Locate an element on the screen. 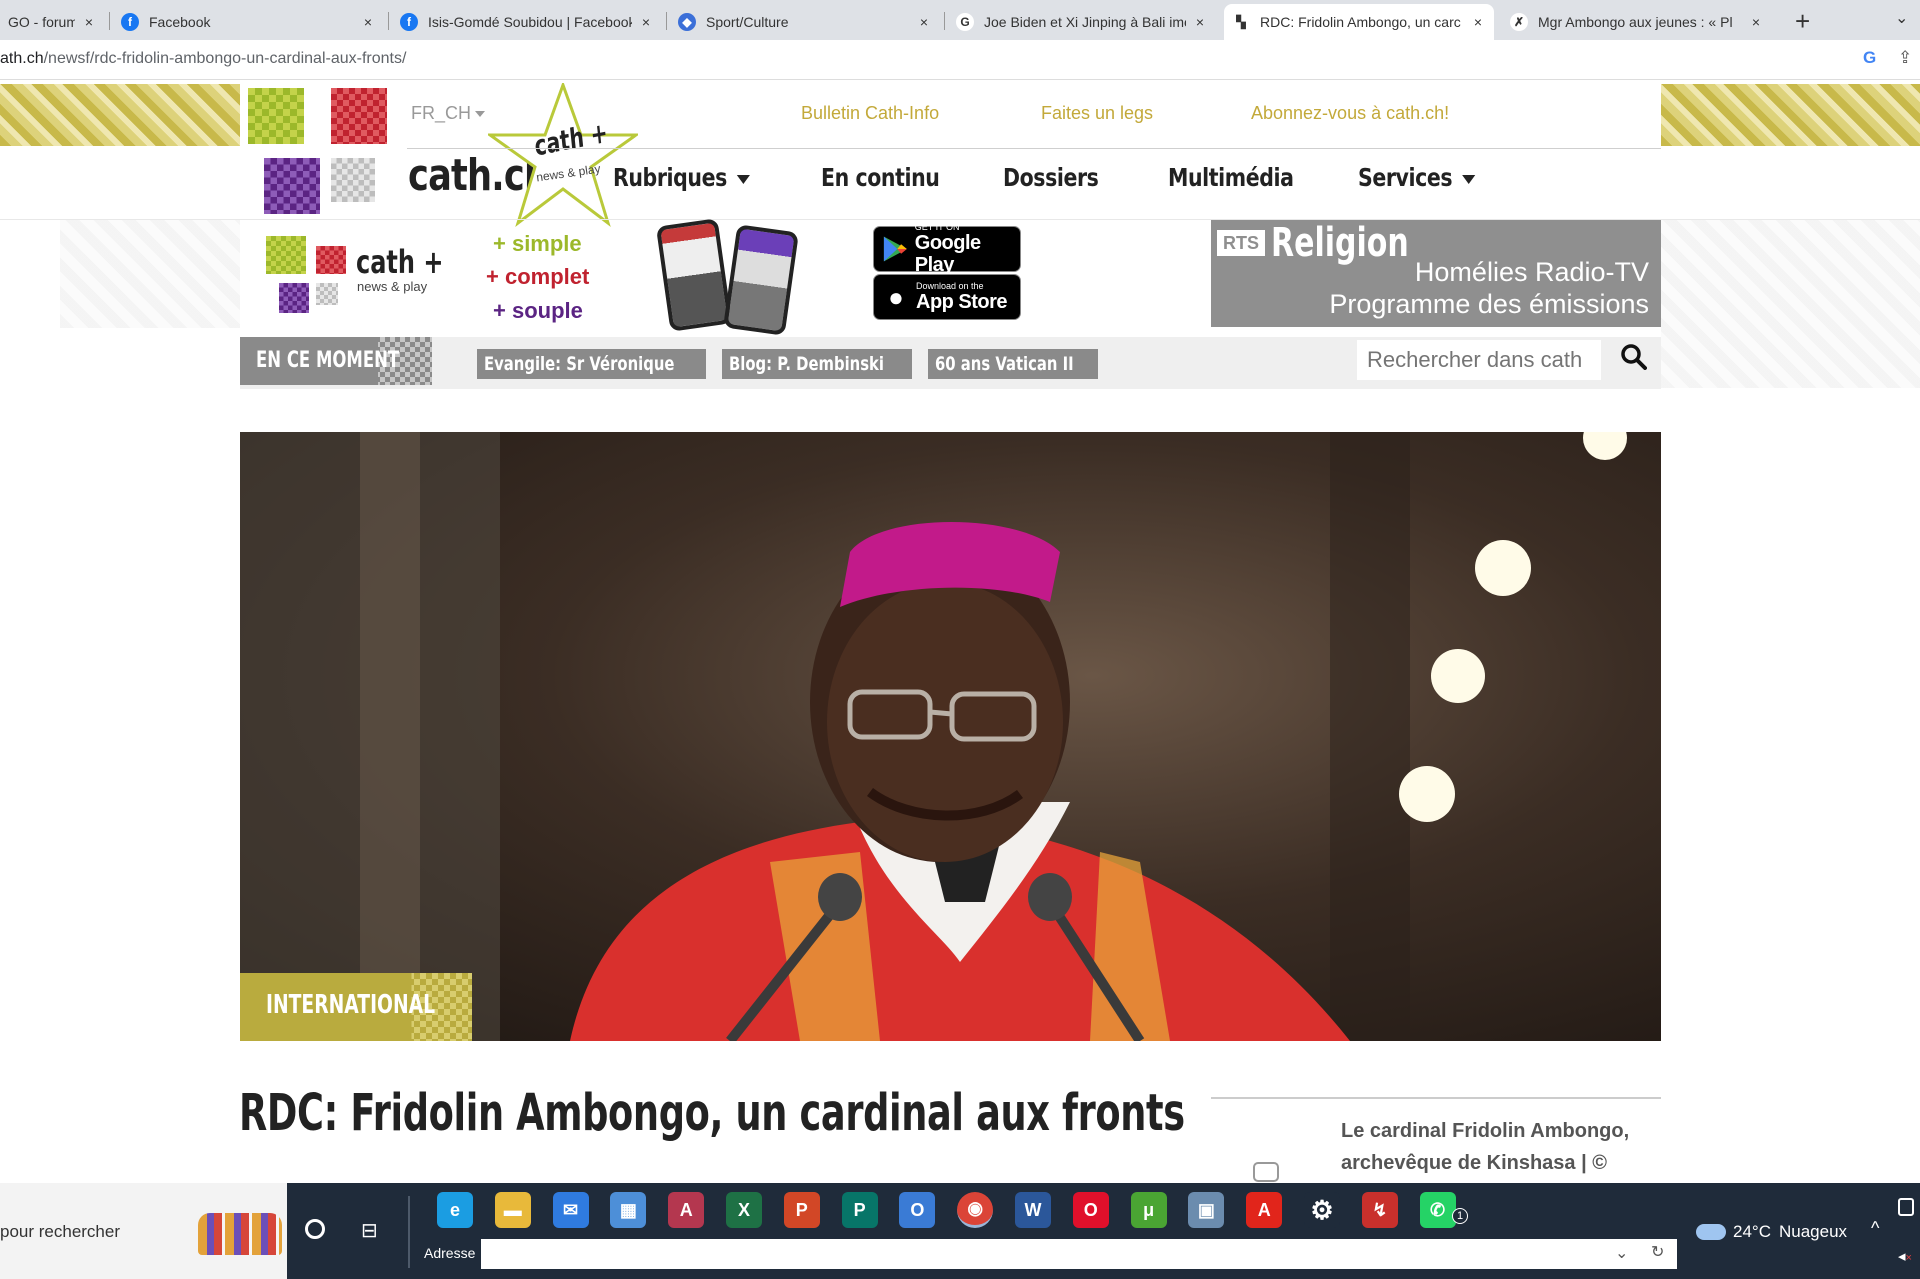 This screenshot has height=1279, width=1920. excel-icon: X is located at coordinates (744, 1210).